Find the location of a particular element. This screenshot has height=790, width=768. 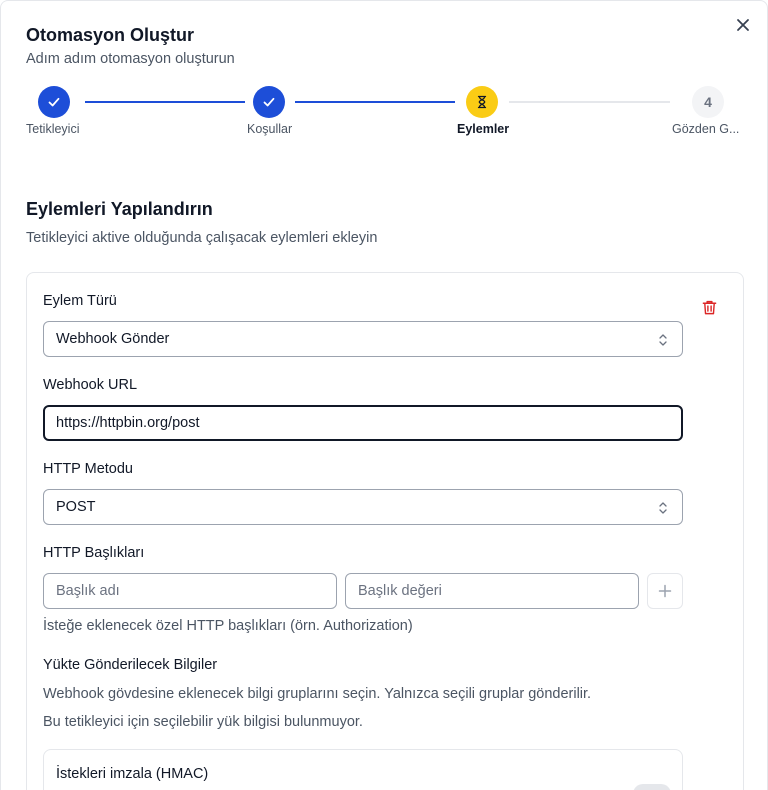

hourglass-icon is located at coordinates (482, 102).